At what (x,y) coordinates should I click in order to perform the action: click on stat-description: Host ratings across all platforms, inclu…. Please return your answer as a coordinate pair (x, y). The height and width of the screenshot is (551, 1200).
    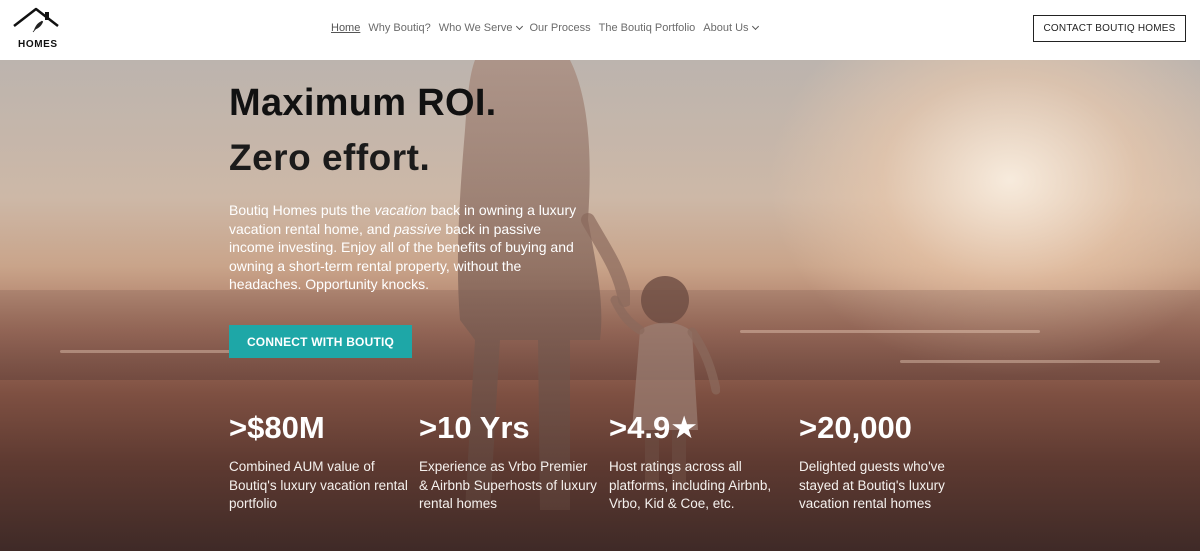
    Looking at the image, I should click on (690, 485).